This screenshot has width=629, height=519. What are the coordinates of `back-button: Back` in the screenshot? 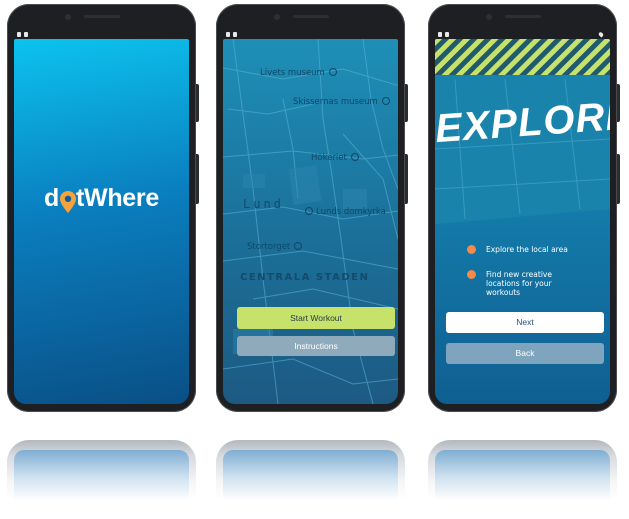 It's located at (525, 353).